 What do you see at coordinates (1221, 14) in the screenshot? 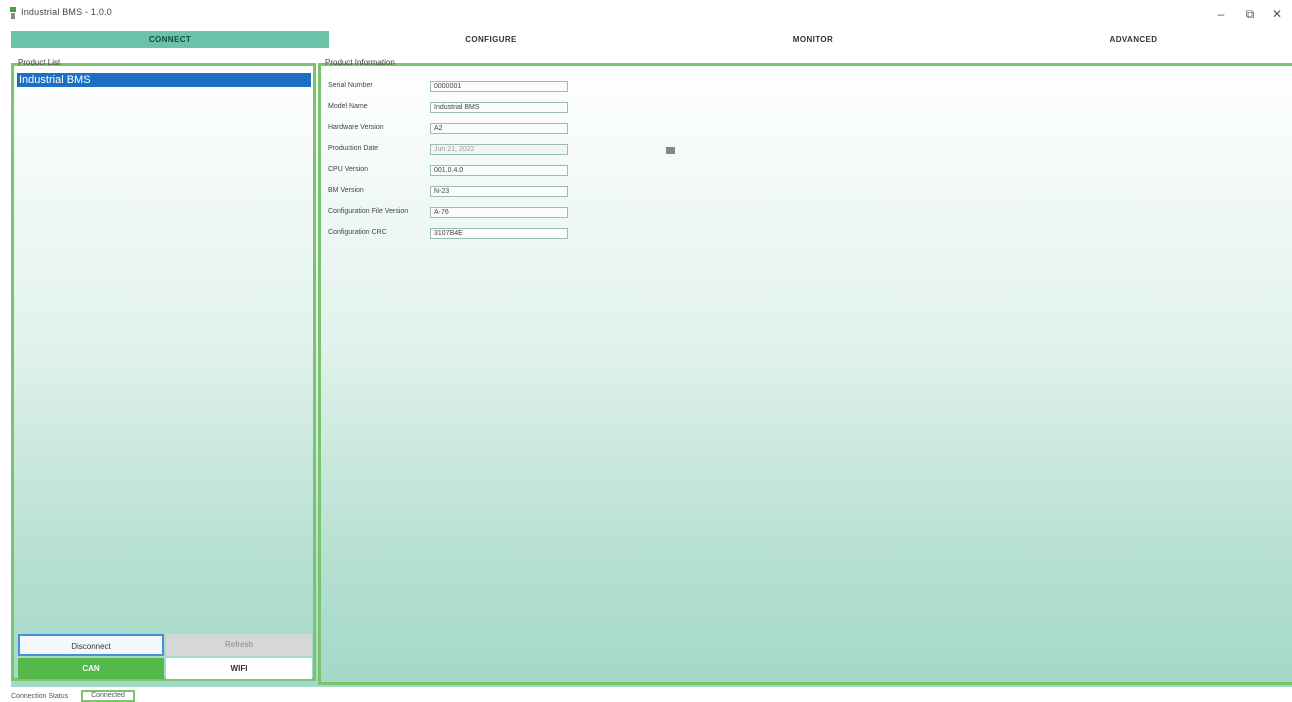
I see `minimize-icon: –` at bounding box center [1221, 14].